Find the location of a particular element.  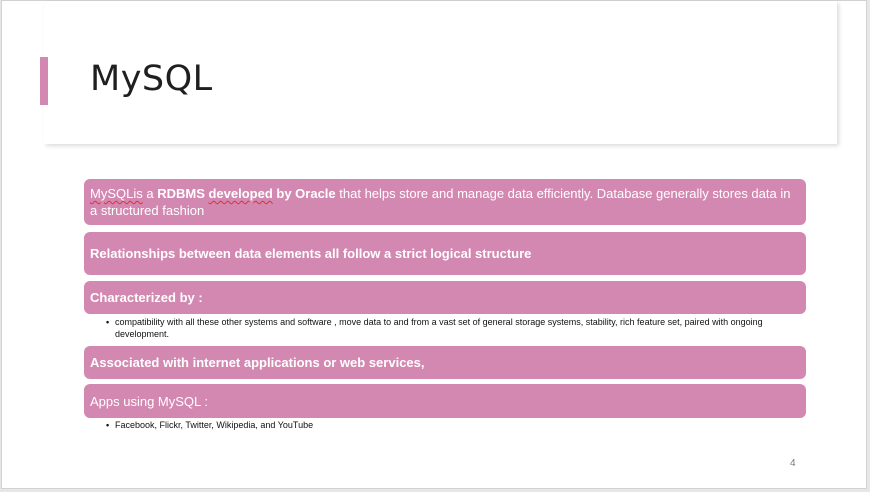

term-developed: developed is located at coordinates (240, 193).